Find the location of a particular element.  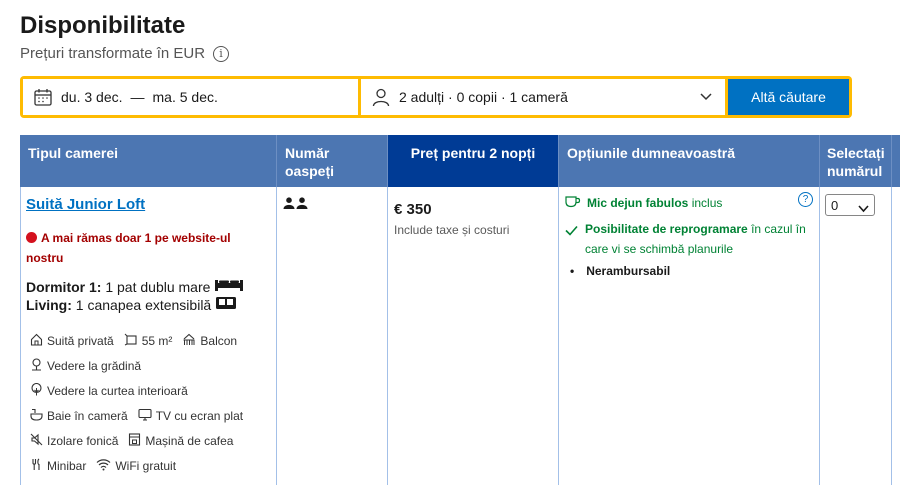

price-note: Include taxe și costuri is located at coordinates (452, 230).